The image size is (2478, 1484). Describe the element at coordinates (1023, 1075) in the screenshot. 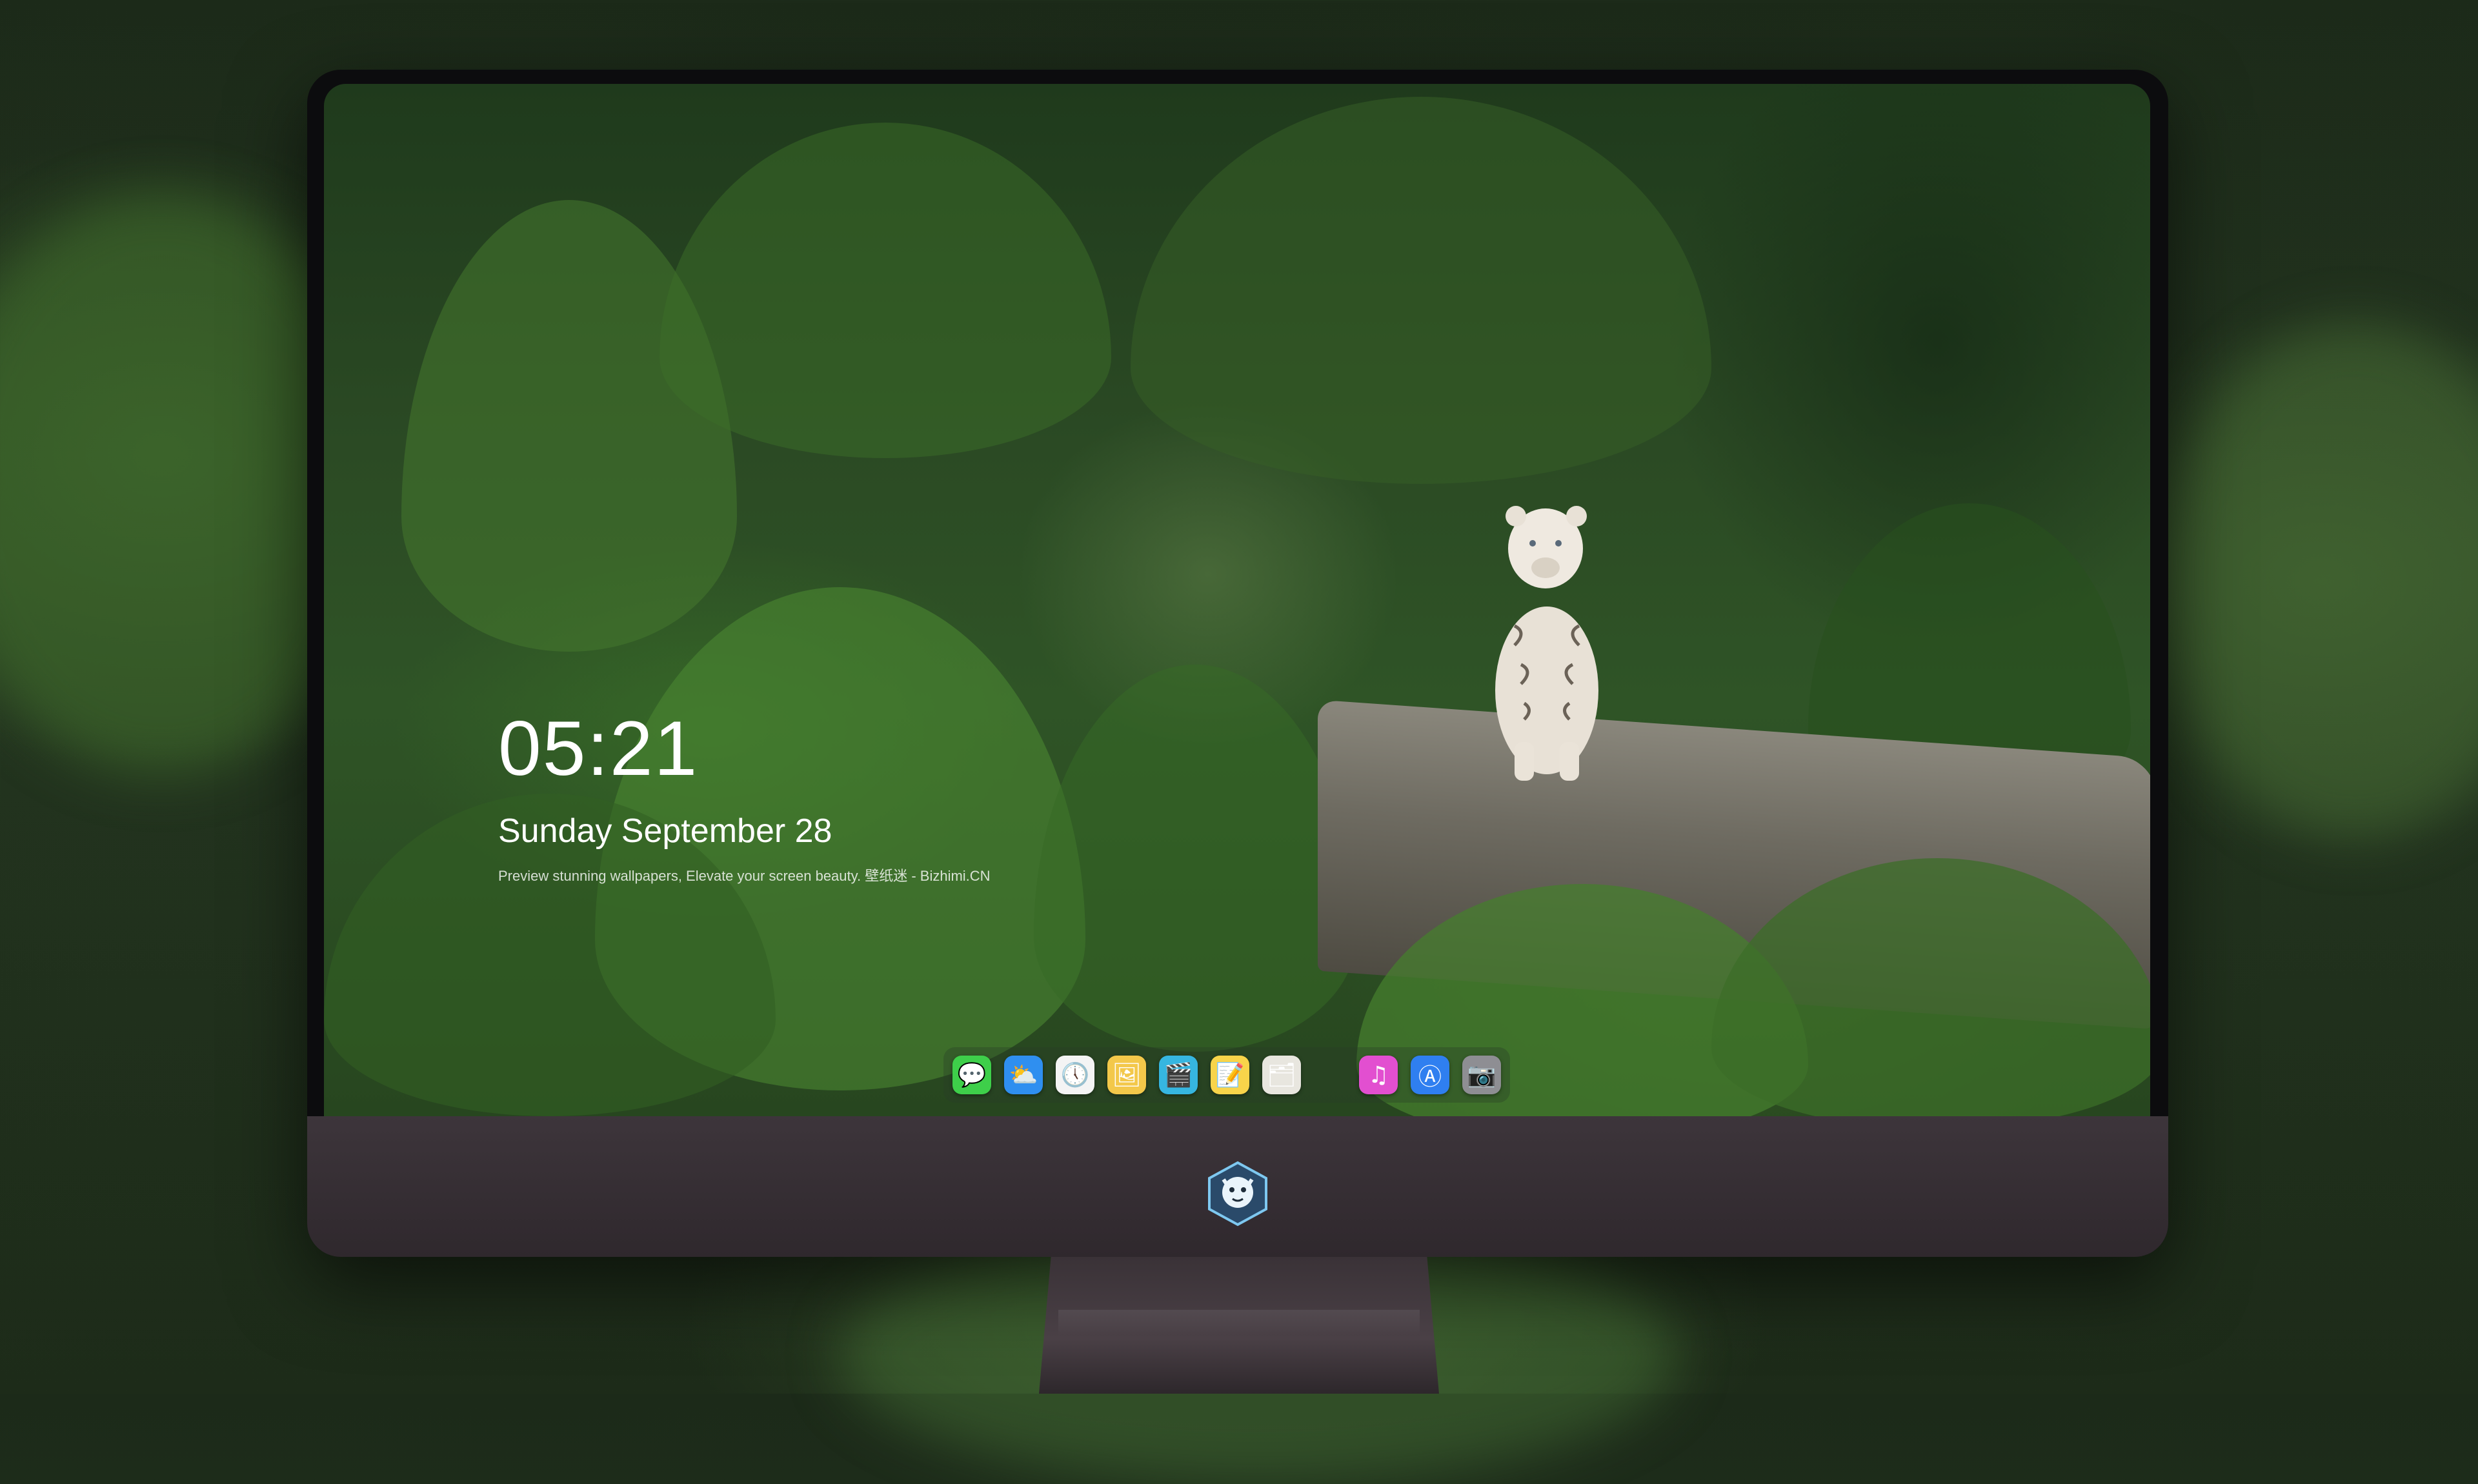

I see `weather-icon: ⛅` at that location.